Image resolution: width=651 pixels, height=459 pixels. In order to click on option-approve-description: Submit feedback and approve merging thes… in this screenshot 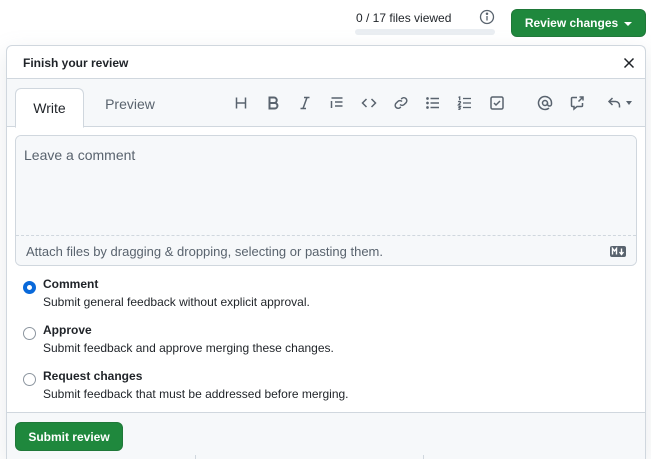, I will do `click(188, 348)`.